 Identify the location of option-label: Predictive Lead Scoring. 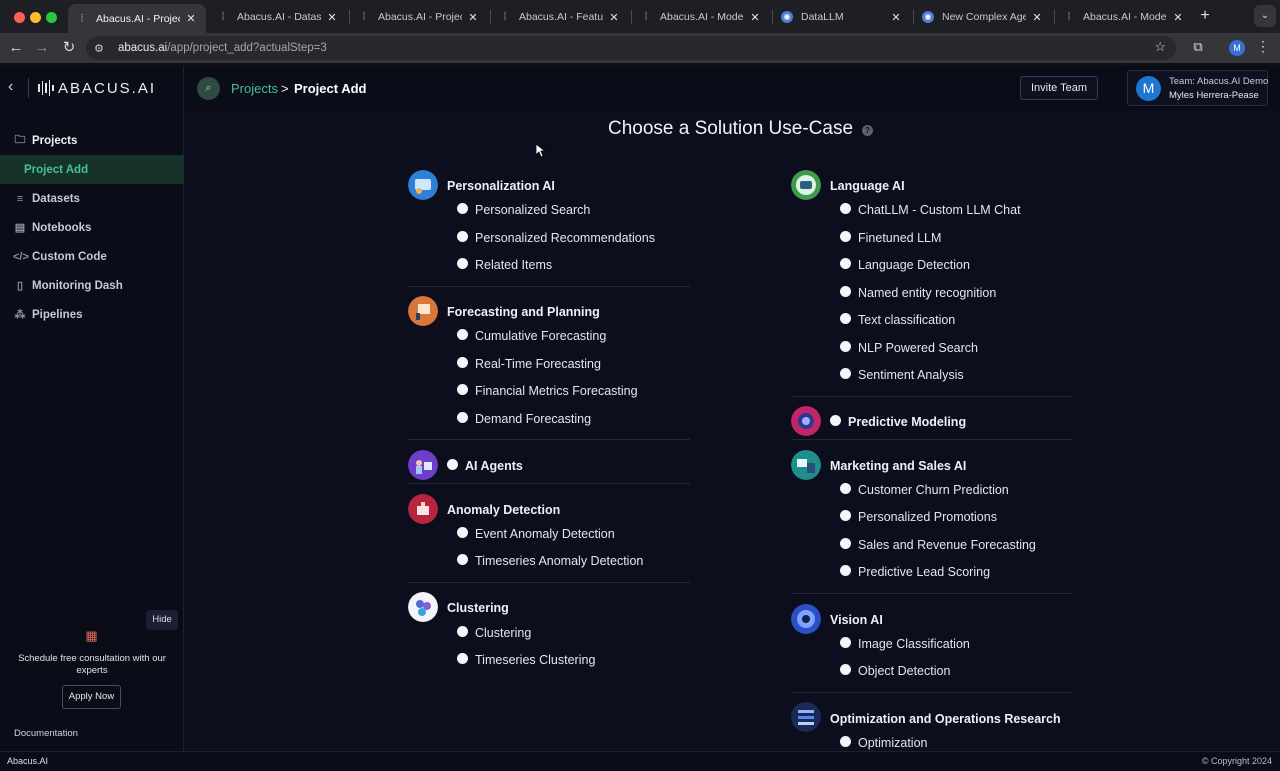
(924, 572).